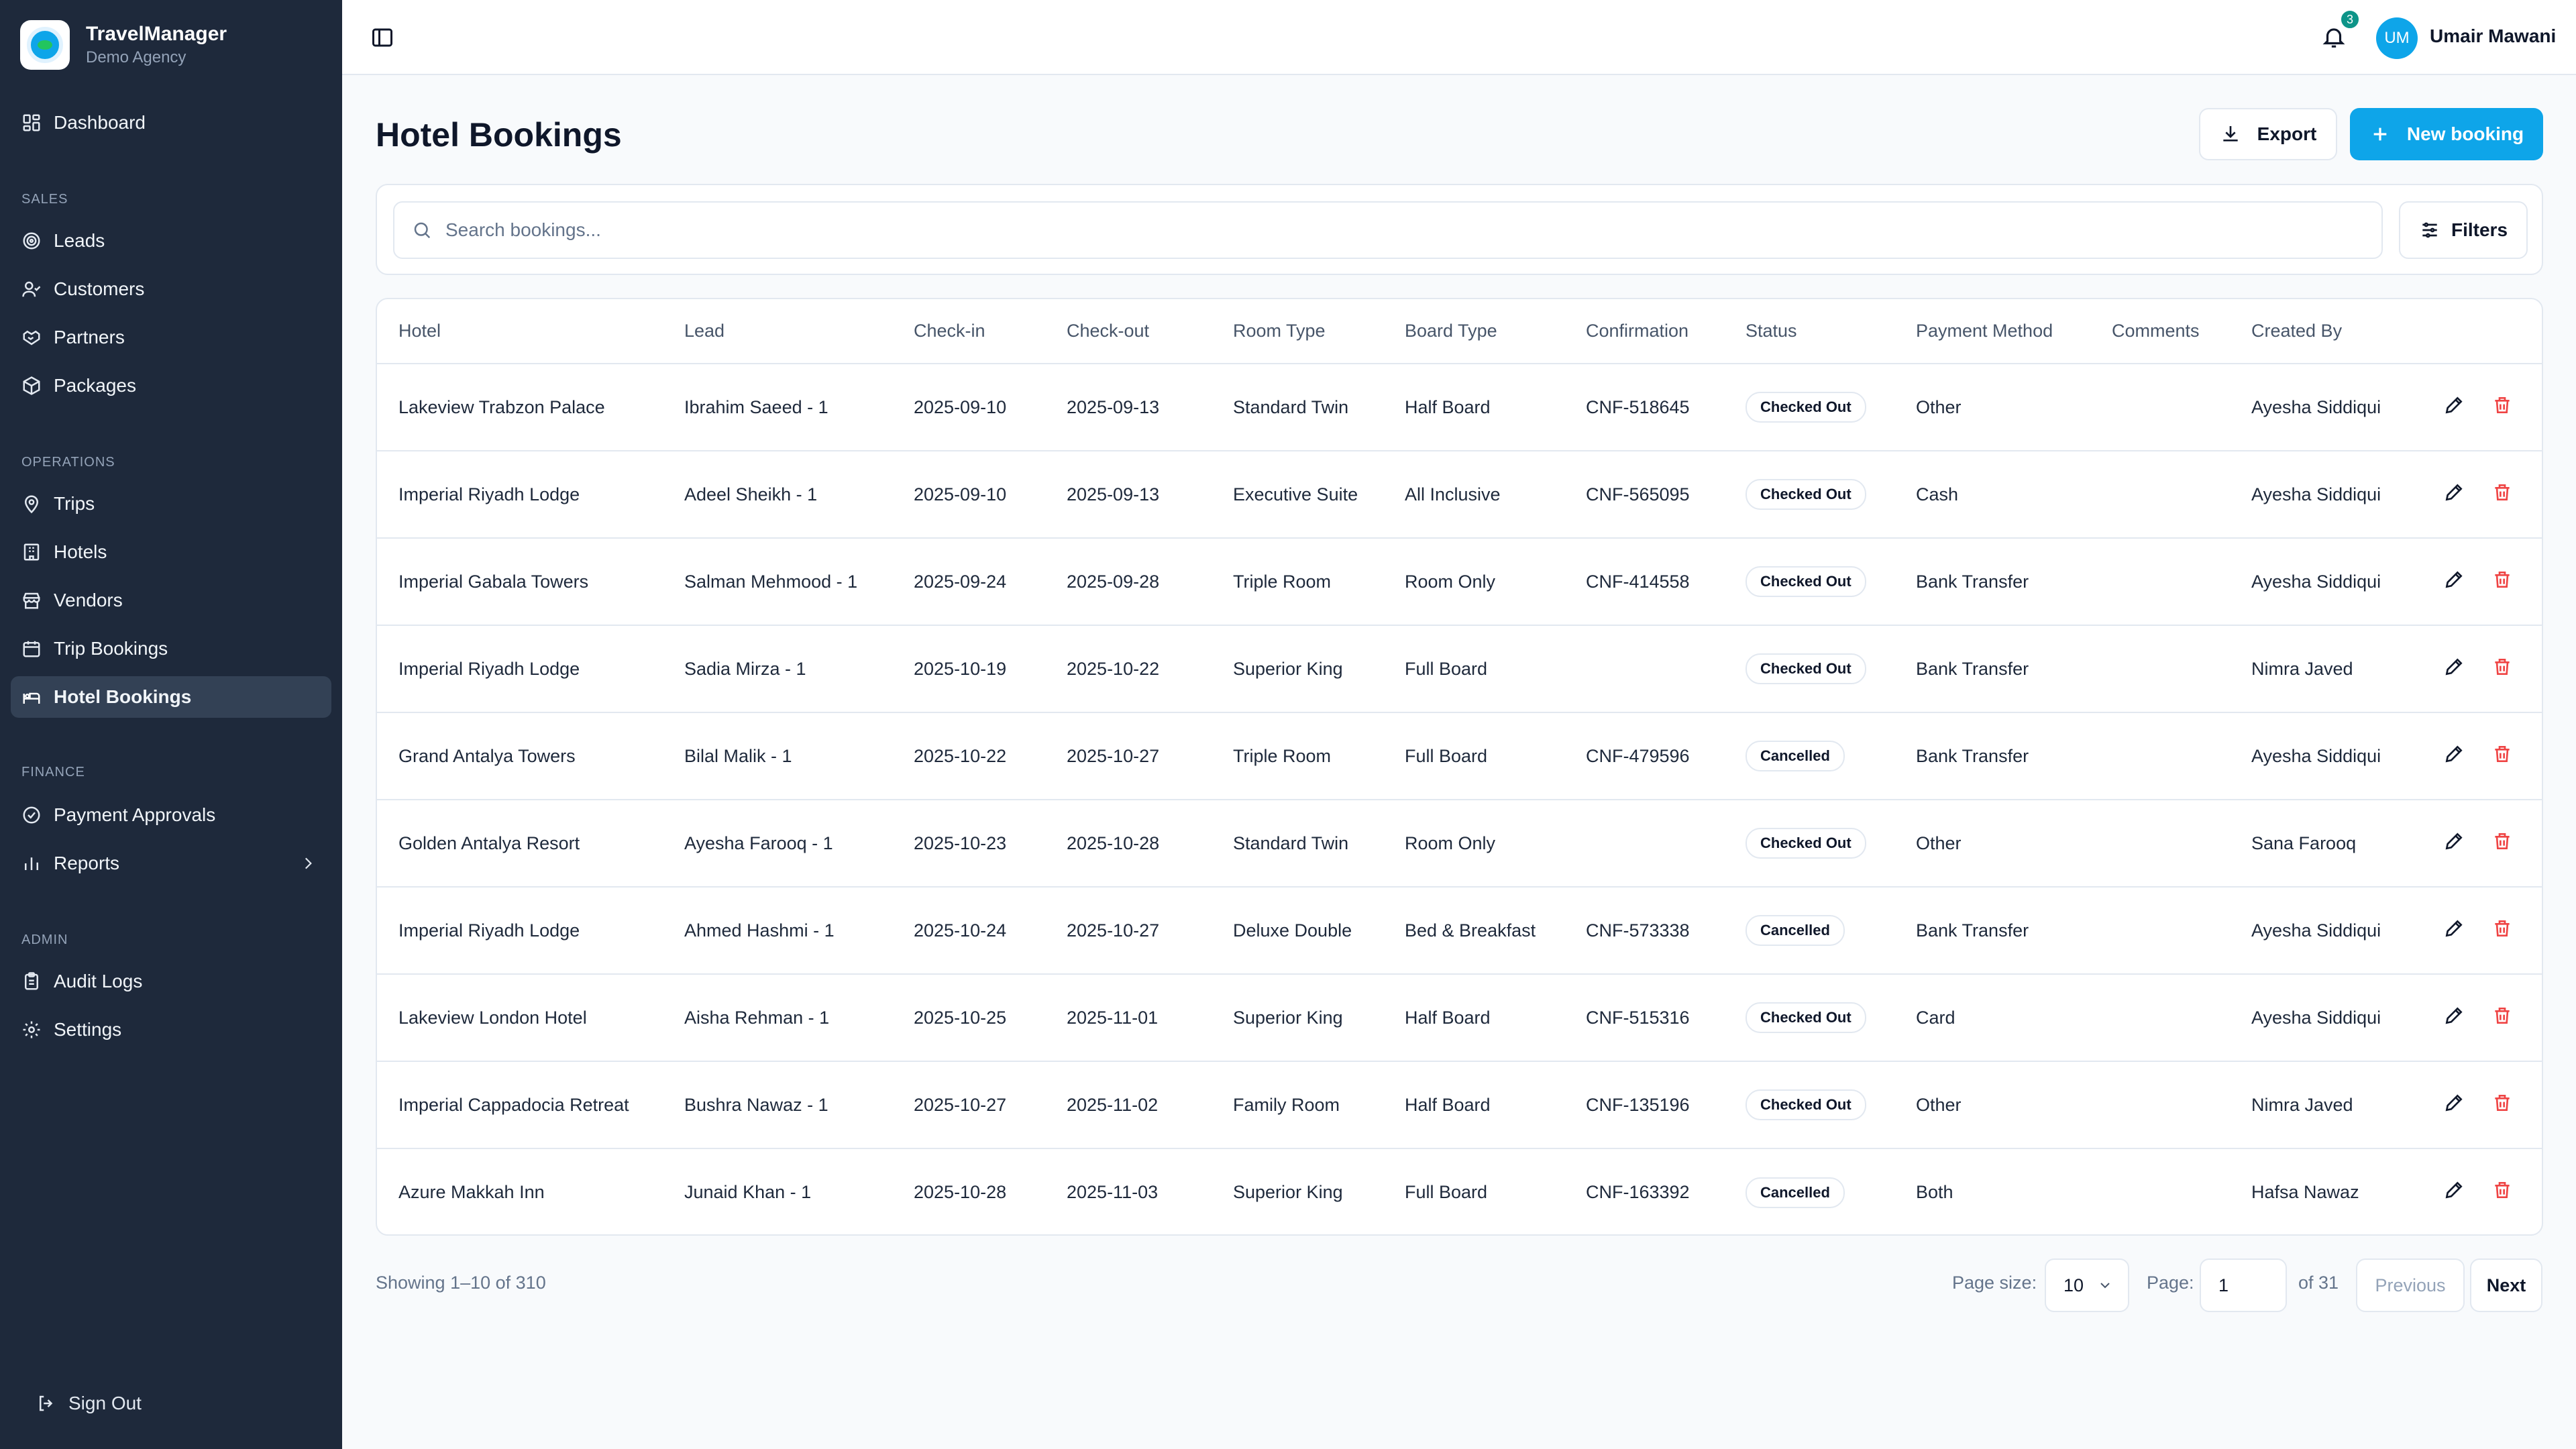 The width and height of the screenshot is (2576, 1449). What do you see at coordinates (777, 669) in the screenshot?
I see `lead-cell: Sadia Mirza - 1` at bounding box center [777, 669].